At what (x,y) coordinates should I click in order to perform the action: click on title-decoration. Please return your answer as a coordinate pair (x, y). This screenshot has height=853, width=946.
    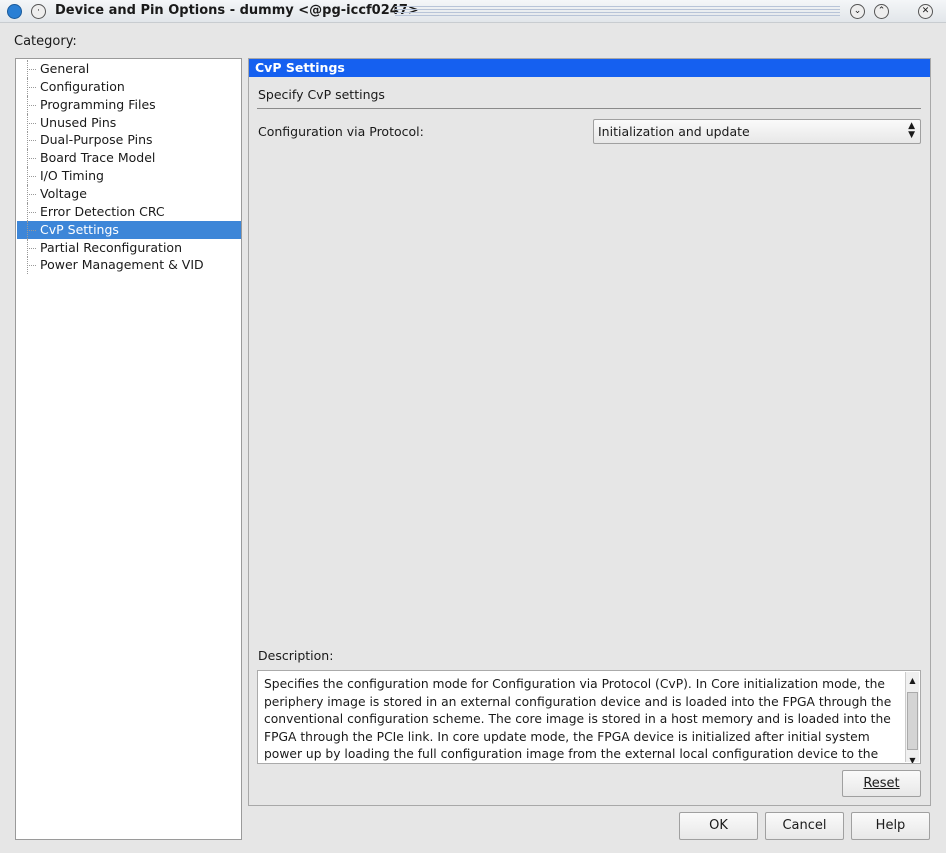
    Looking at the image, I should click on (617, 11).